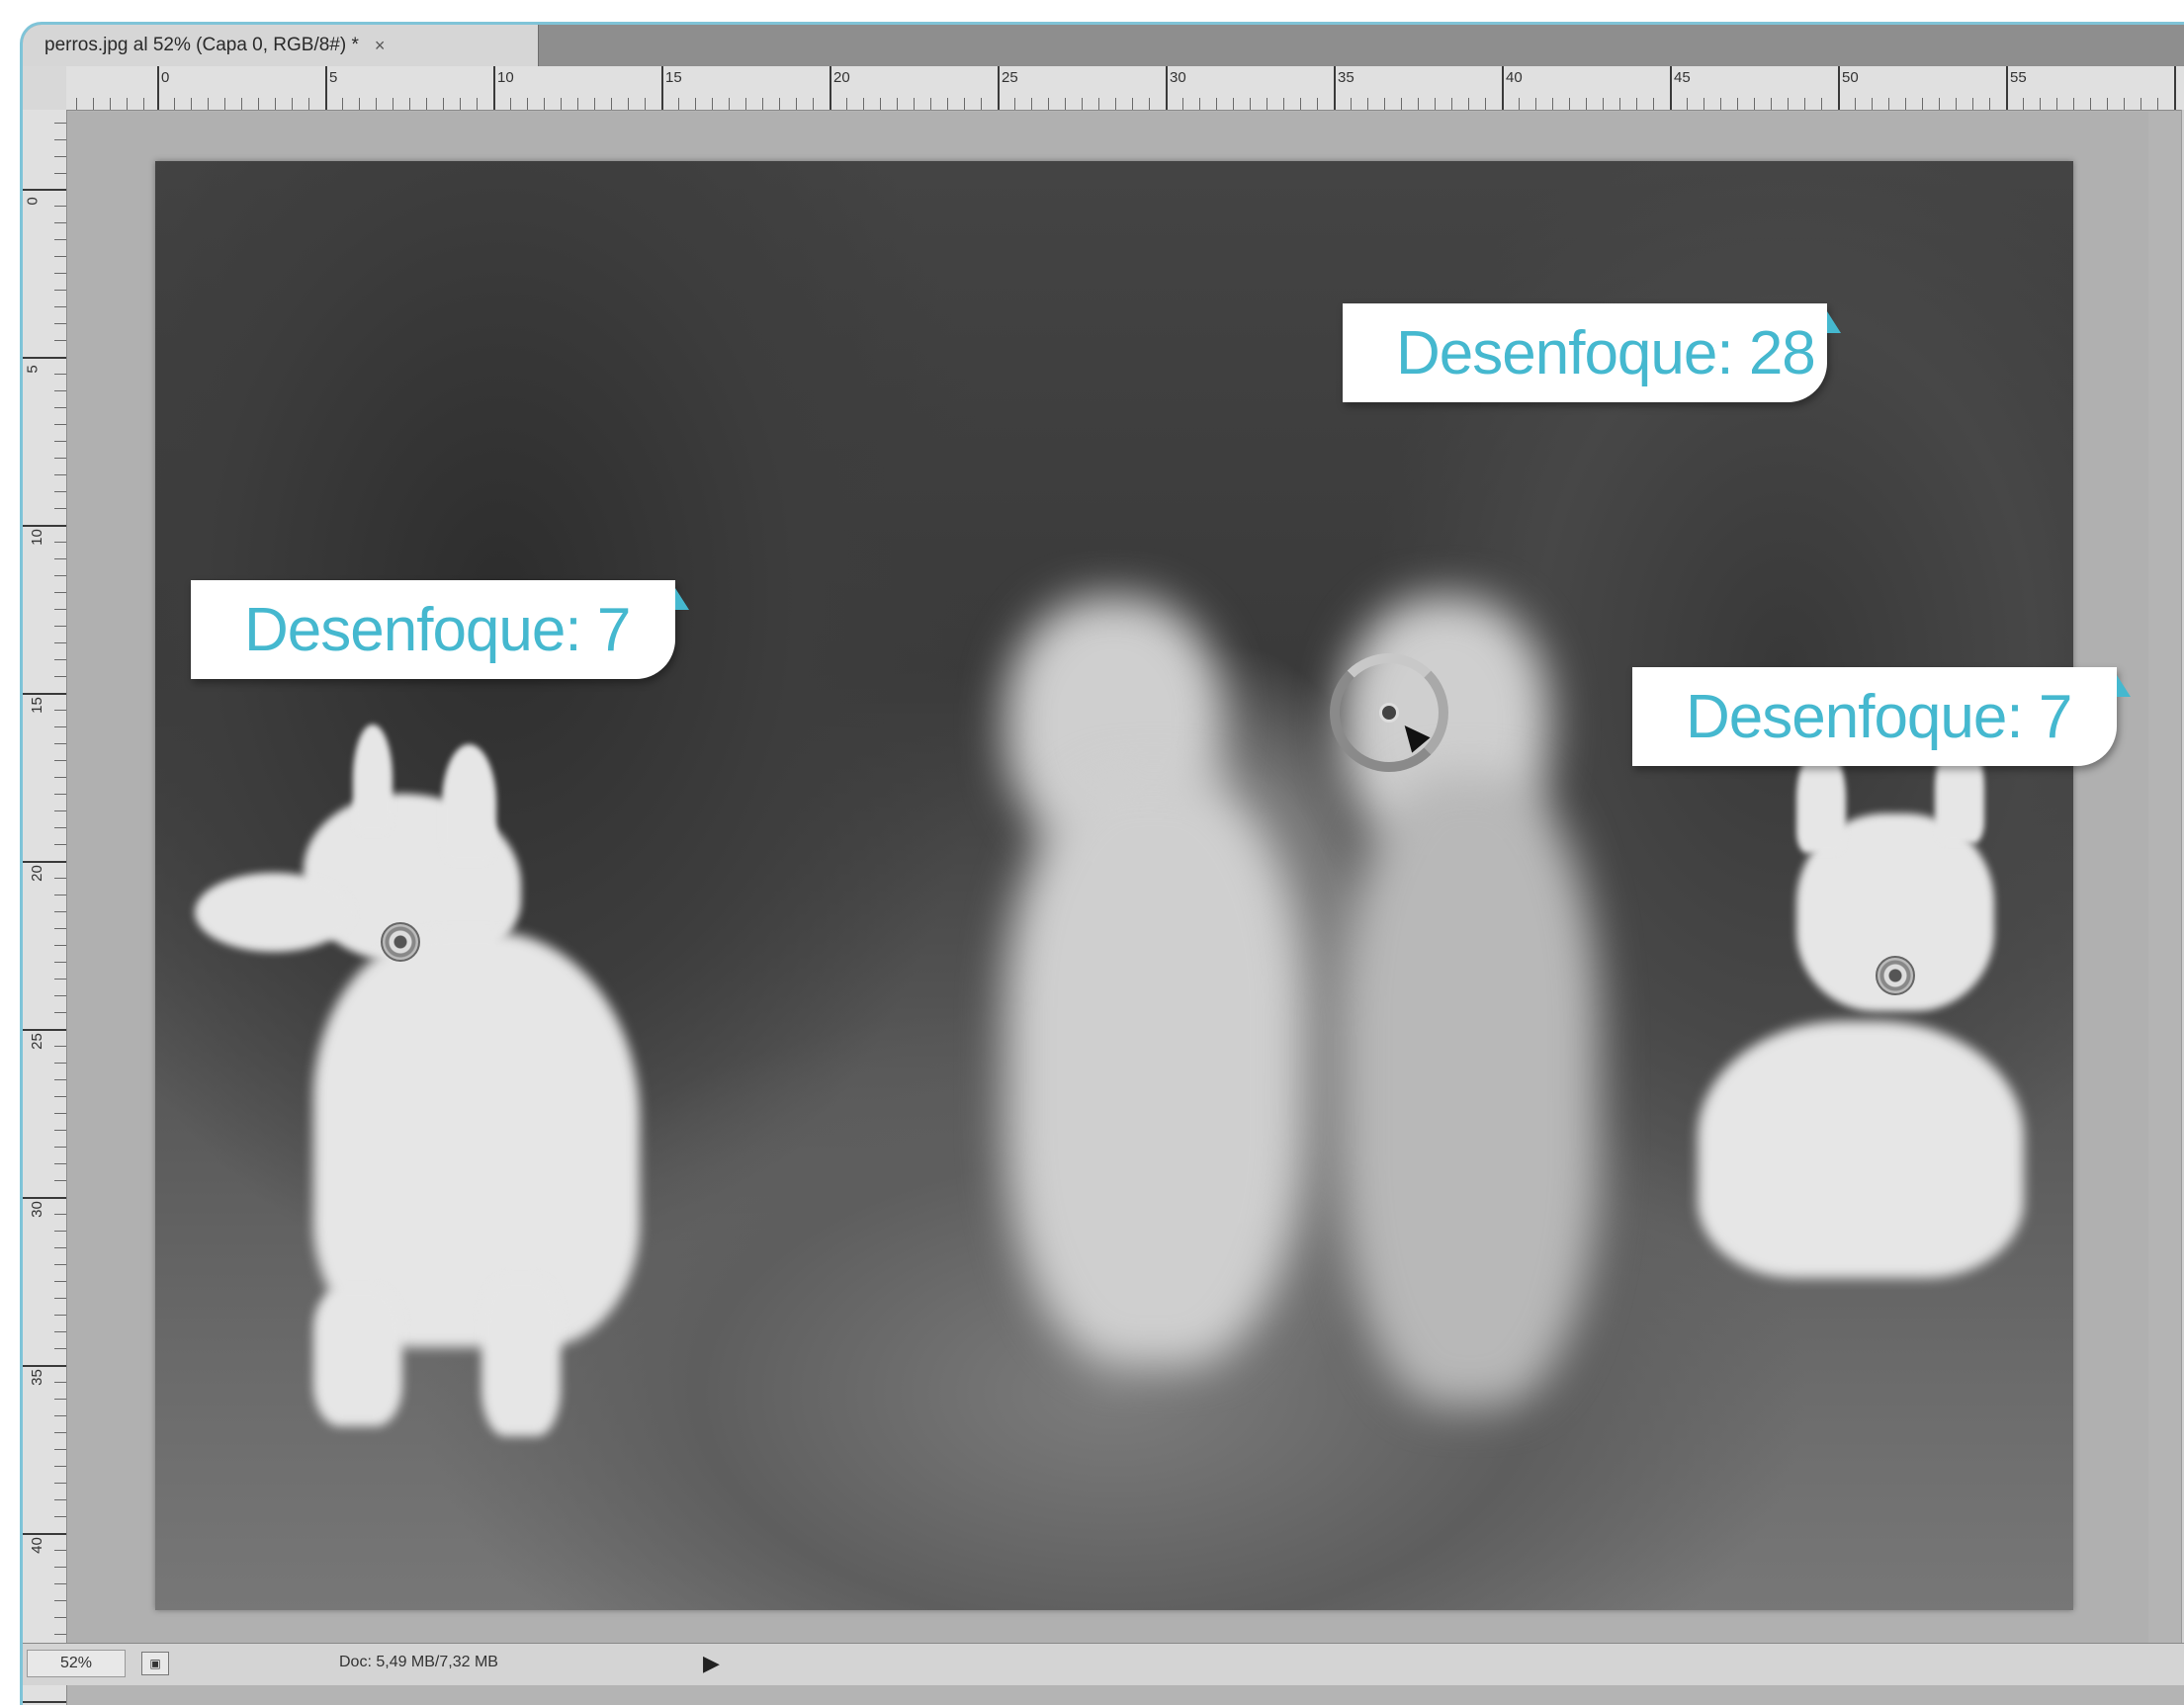  Describe the element at coordinates (45, 907) in the screenshot. I see `vertical-ruler: 0 5 10 15 20 25 30 35 40` at that location.